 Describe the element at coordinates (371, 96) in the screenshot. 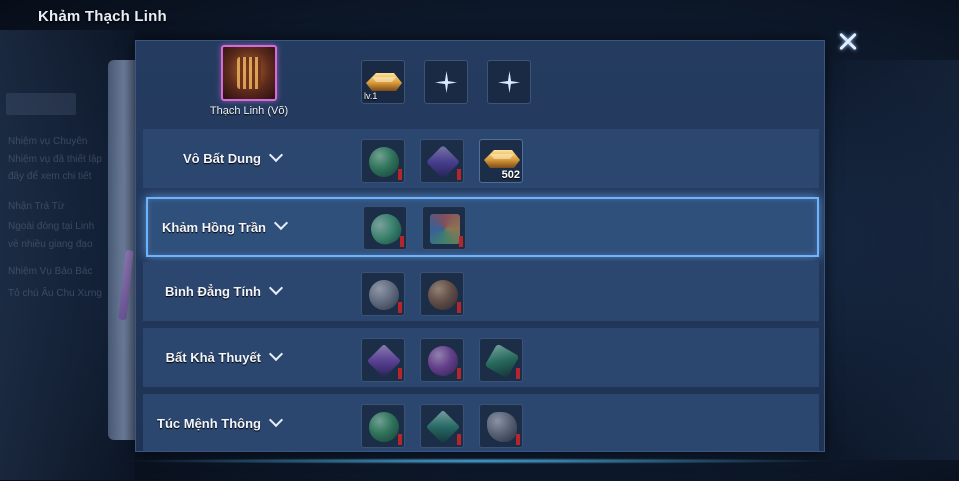

I see `level-label: lv.1` at that location.